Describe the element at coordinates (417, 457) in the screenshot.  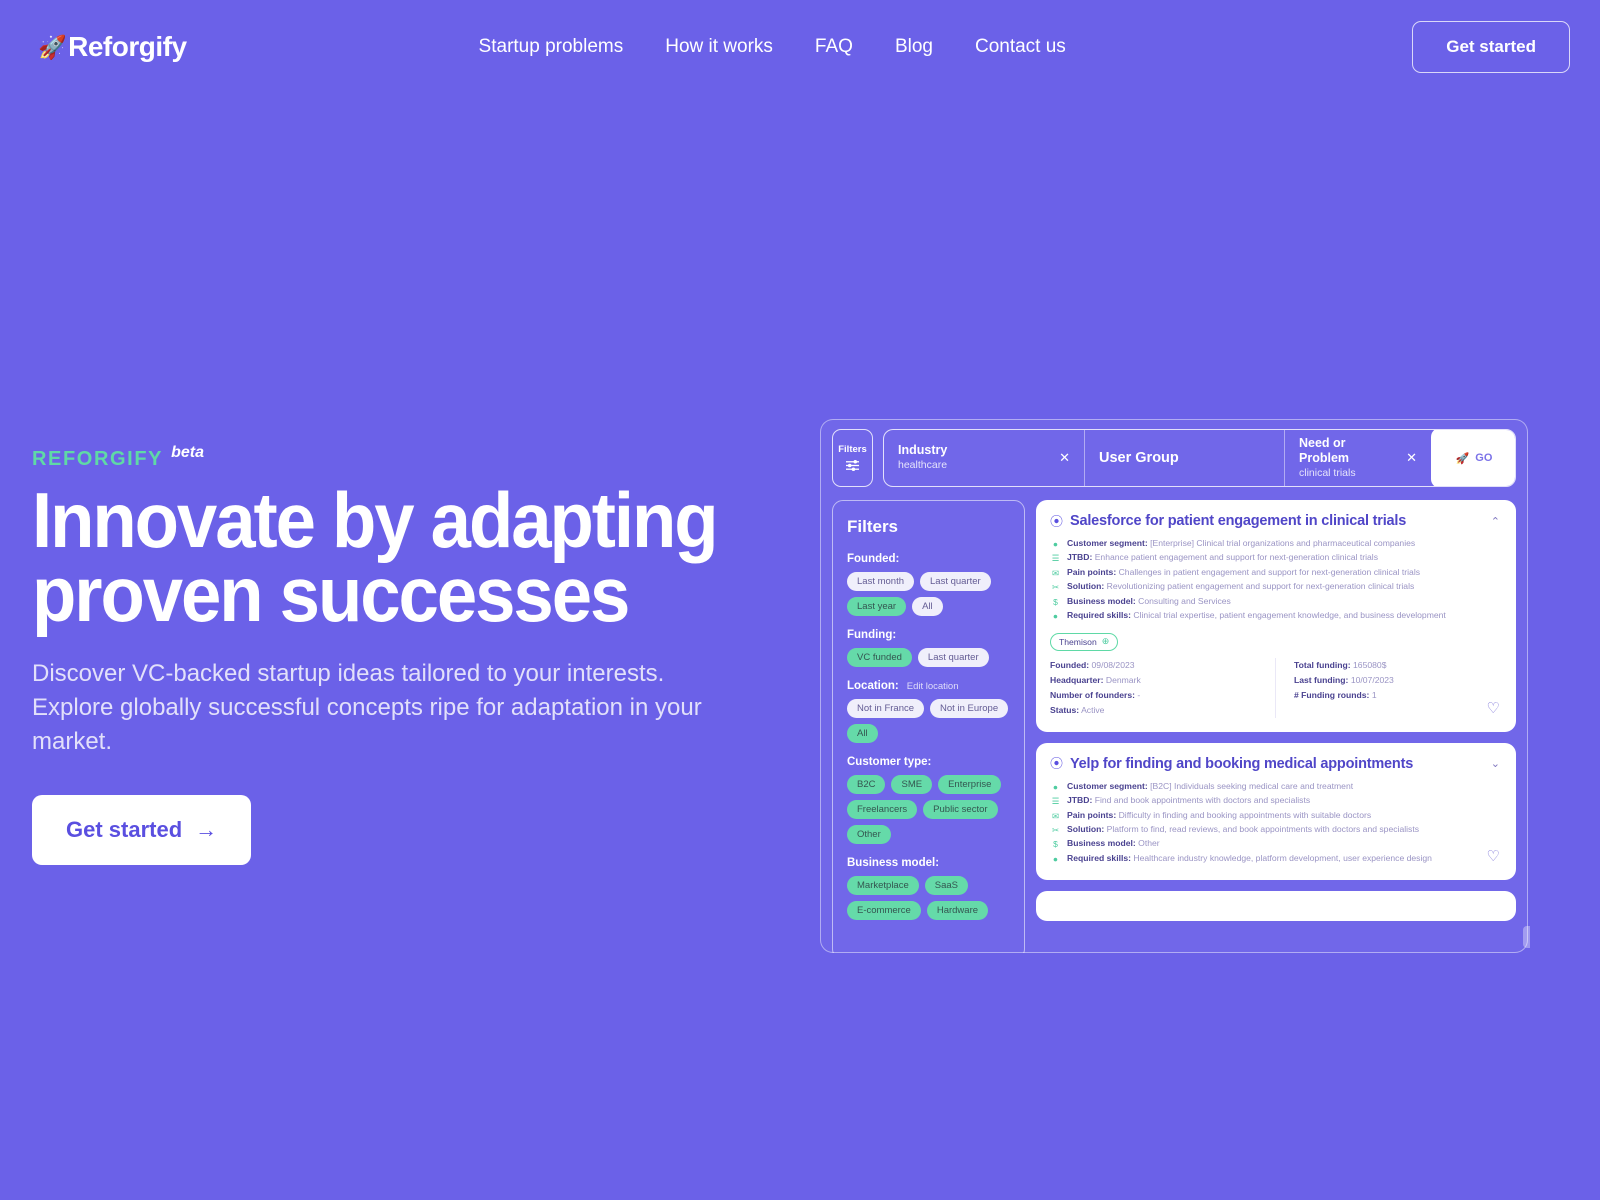
I see `hero-eyebrow-row: REFORGIFY beta` at that location.